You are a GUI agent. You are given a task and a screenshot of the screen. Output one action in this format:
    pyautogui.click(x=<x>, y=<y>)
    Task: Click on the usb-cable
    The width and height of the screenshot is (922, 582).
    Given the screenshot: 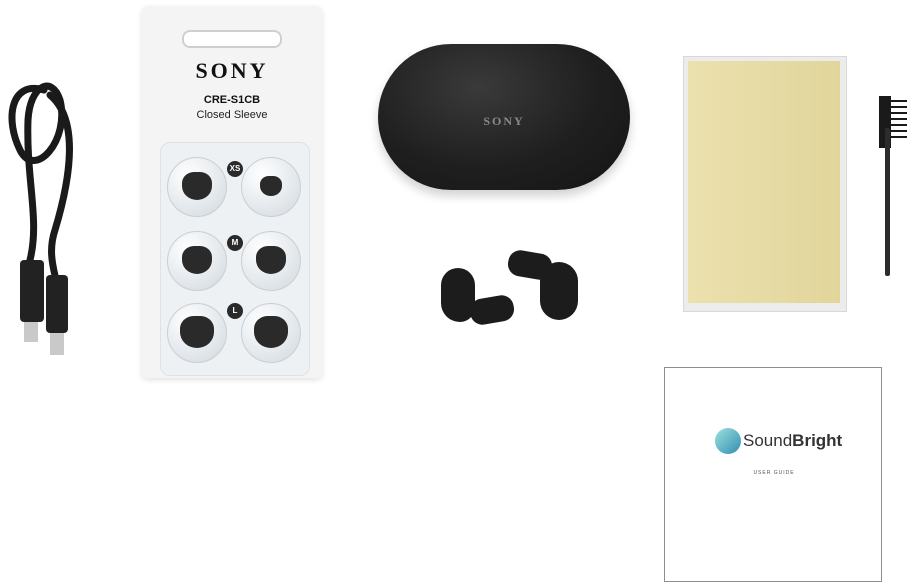 What is the action you would take?
    pyautogui.click(x=40, y=218)
    